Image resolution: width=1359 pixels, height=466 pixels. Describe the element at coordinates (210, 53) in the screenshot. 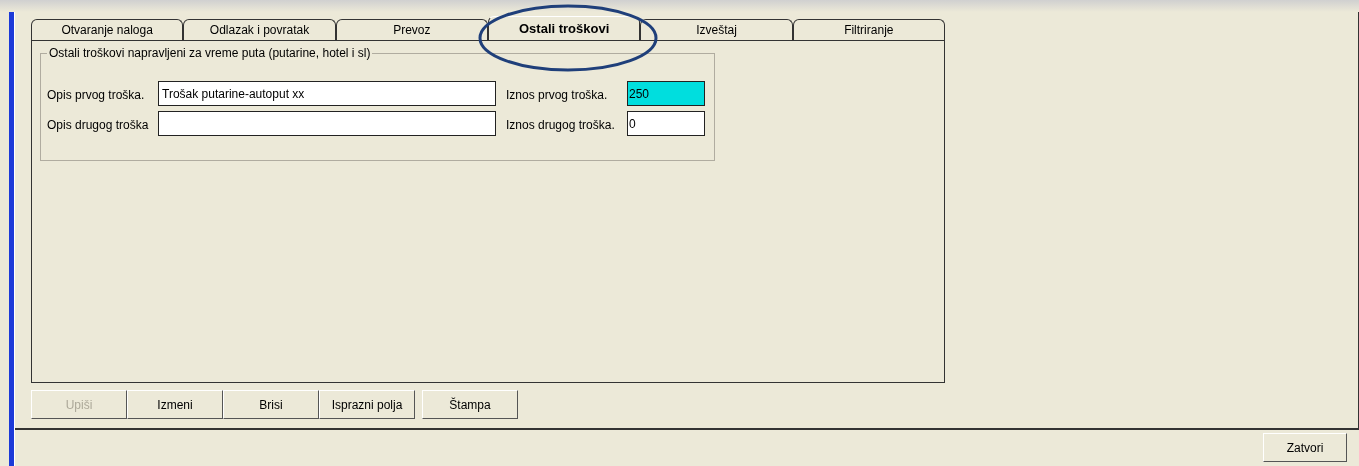

I see `group-title: Ostali troškovi napravljeni za vreme puta (putarine, hotel i sl)` at that location.